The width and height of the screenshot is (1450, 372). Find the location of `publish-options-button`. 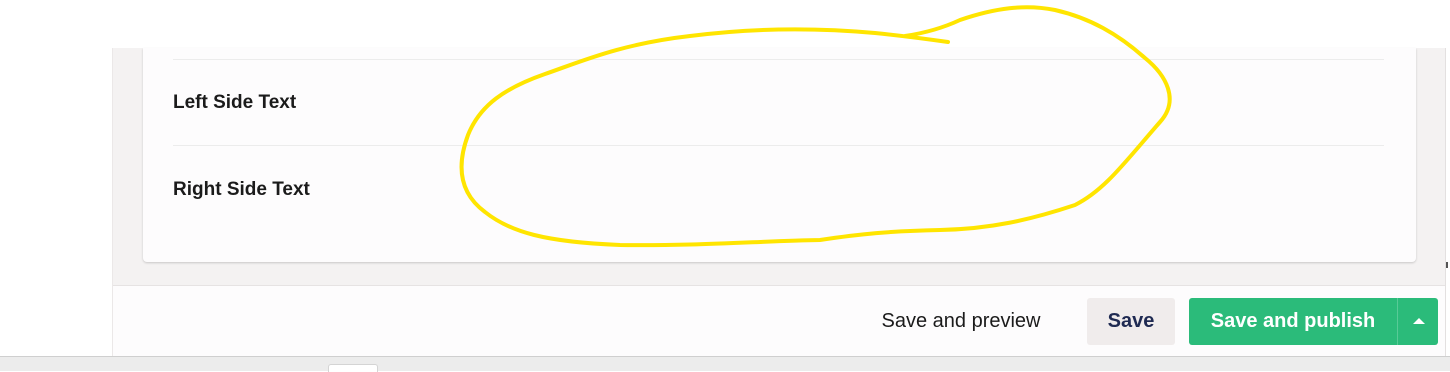

publish-options-button is located at coordinates (1417, 321).